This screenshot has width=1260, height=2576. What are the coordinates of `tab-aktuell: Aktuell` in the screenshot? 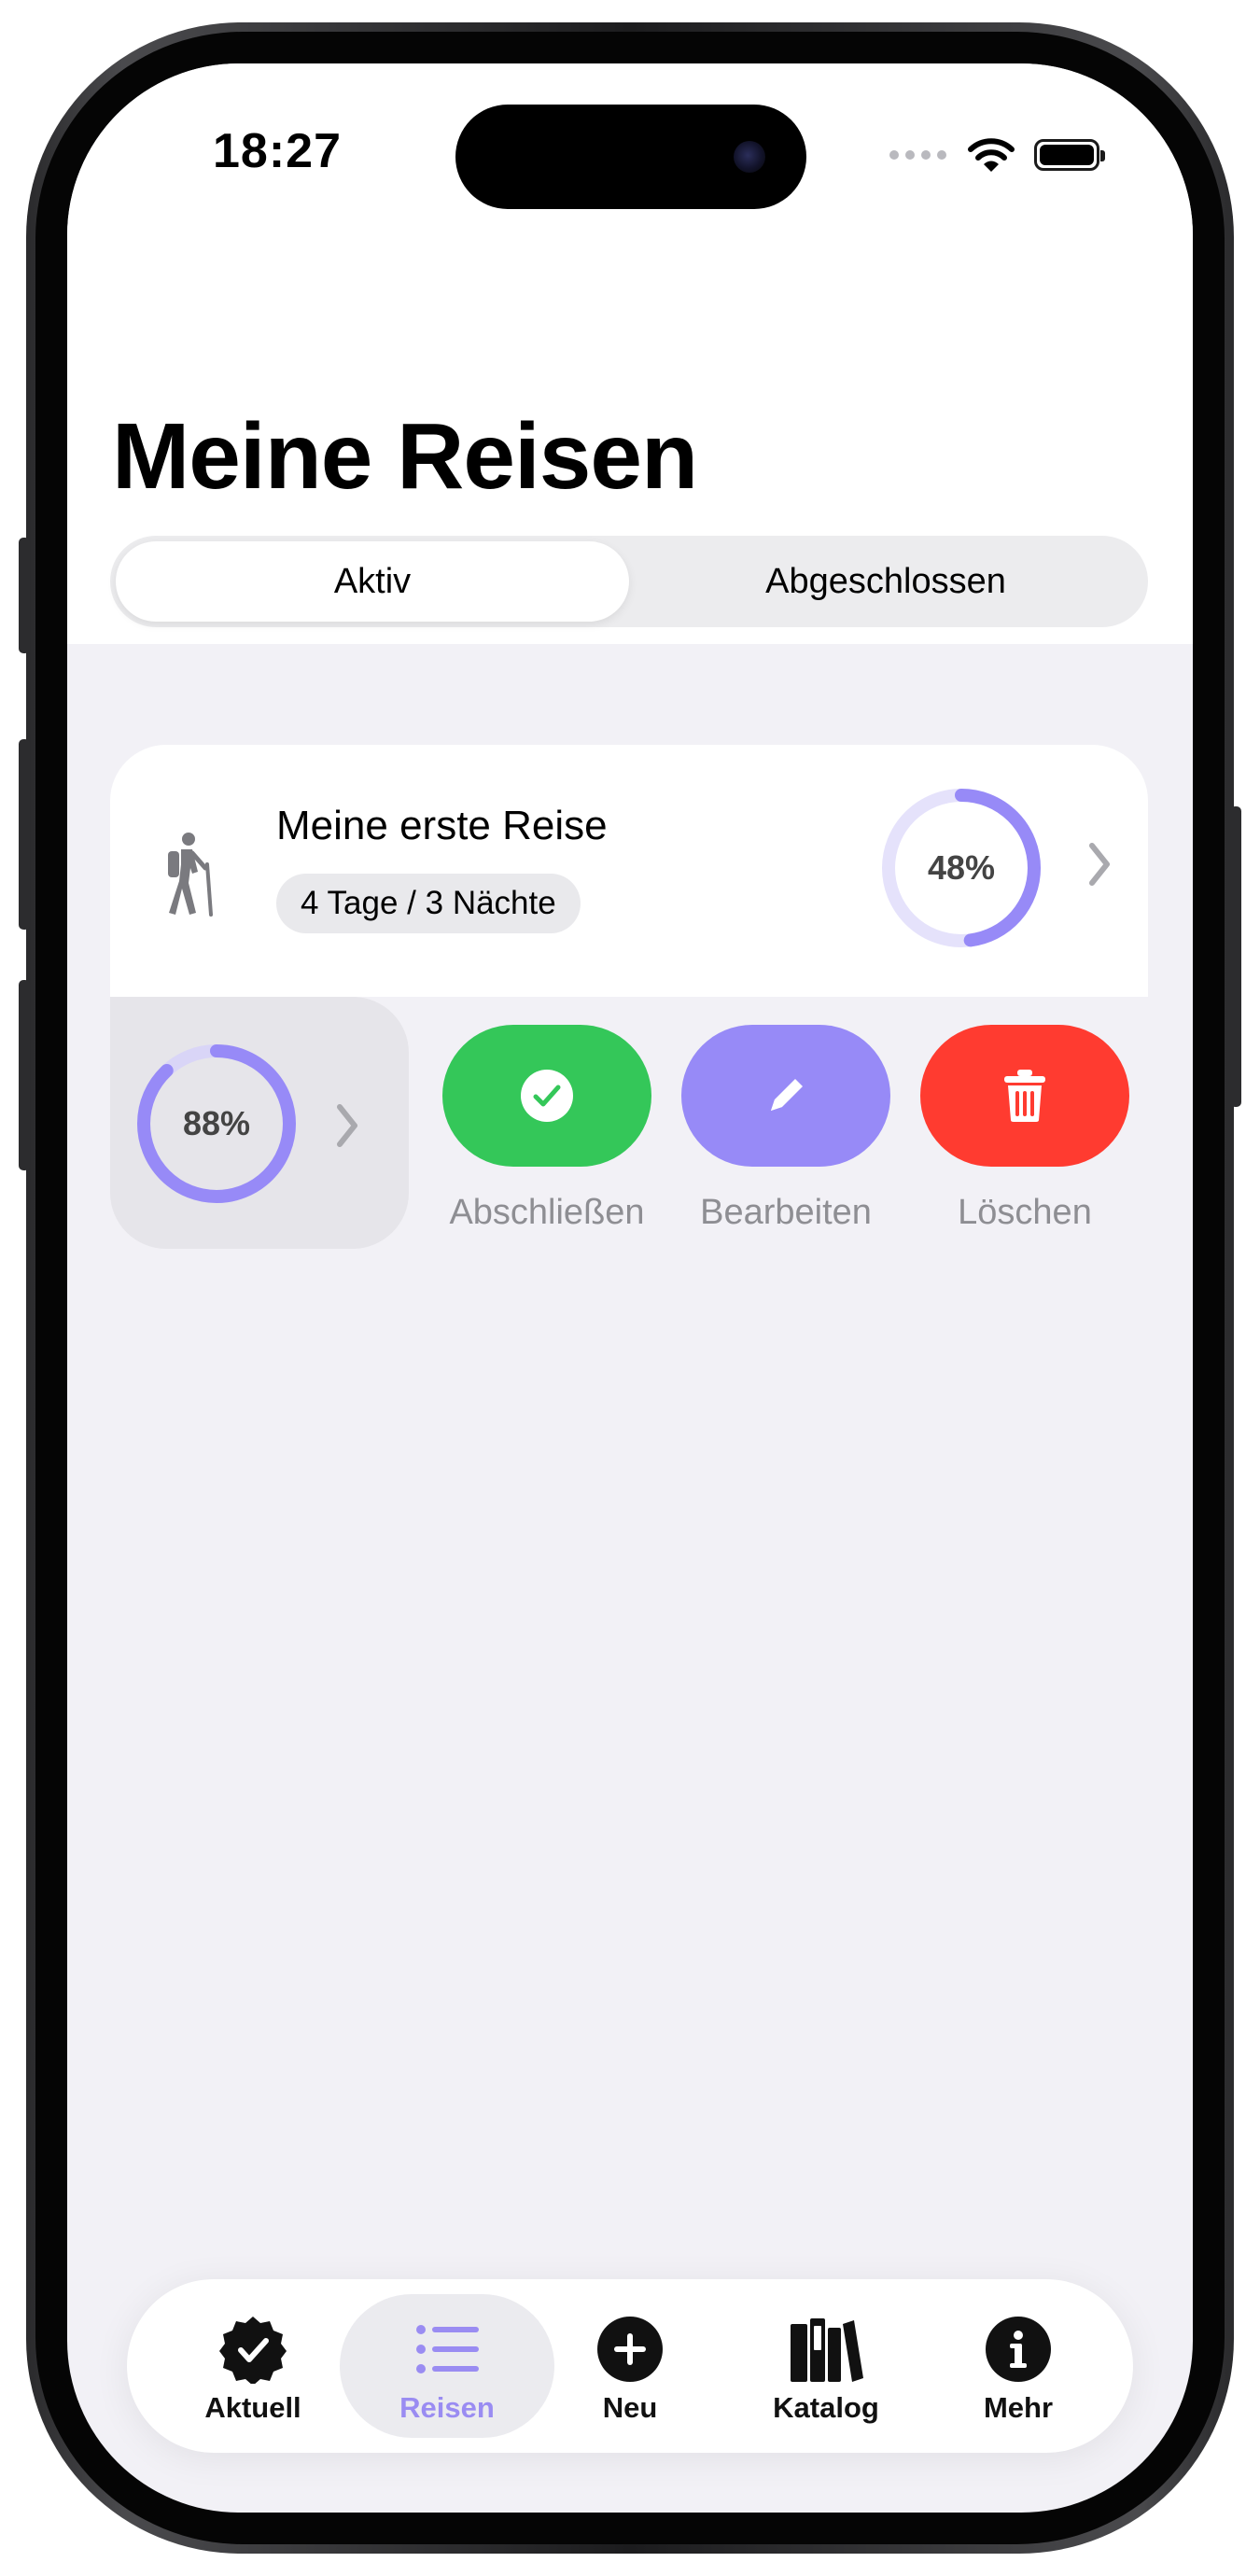 It's located at (253, 2366).